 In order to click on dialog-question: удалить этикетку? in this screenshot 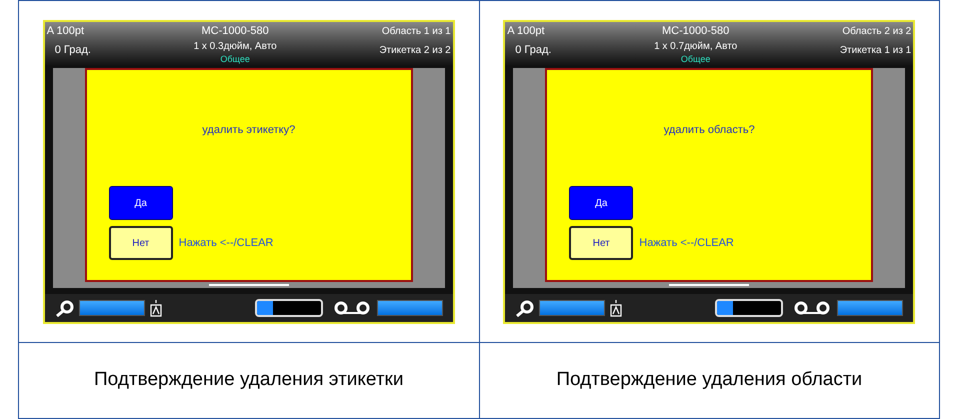, I will do `click(249, 130)`.